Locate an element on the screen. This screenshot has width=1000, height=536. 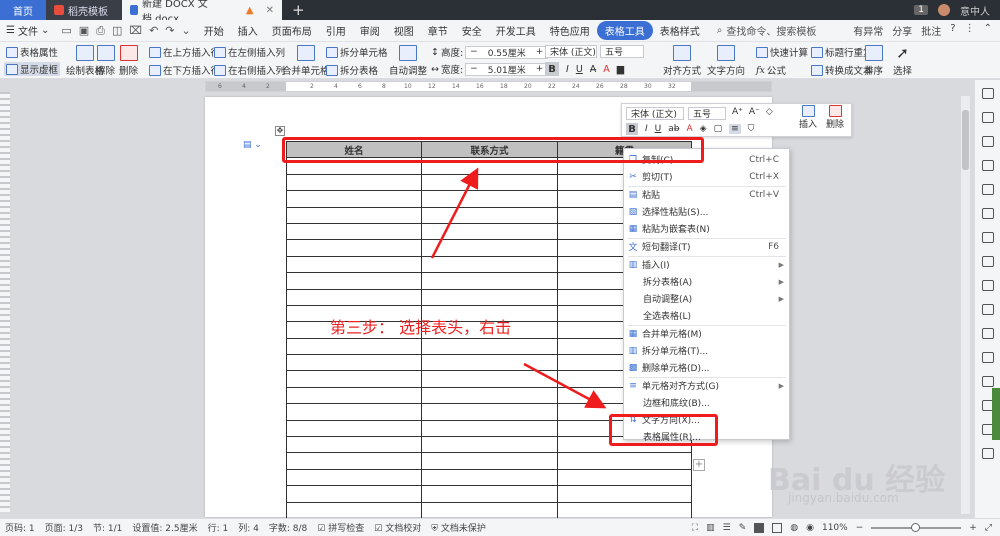
bold-button: B is located at coordinates (552, 69).